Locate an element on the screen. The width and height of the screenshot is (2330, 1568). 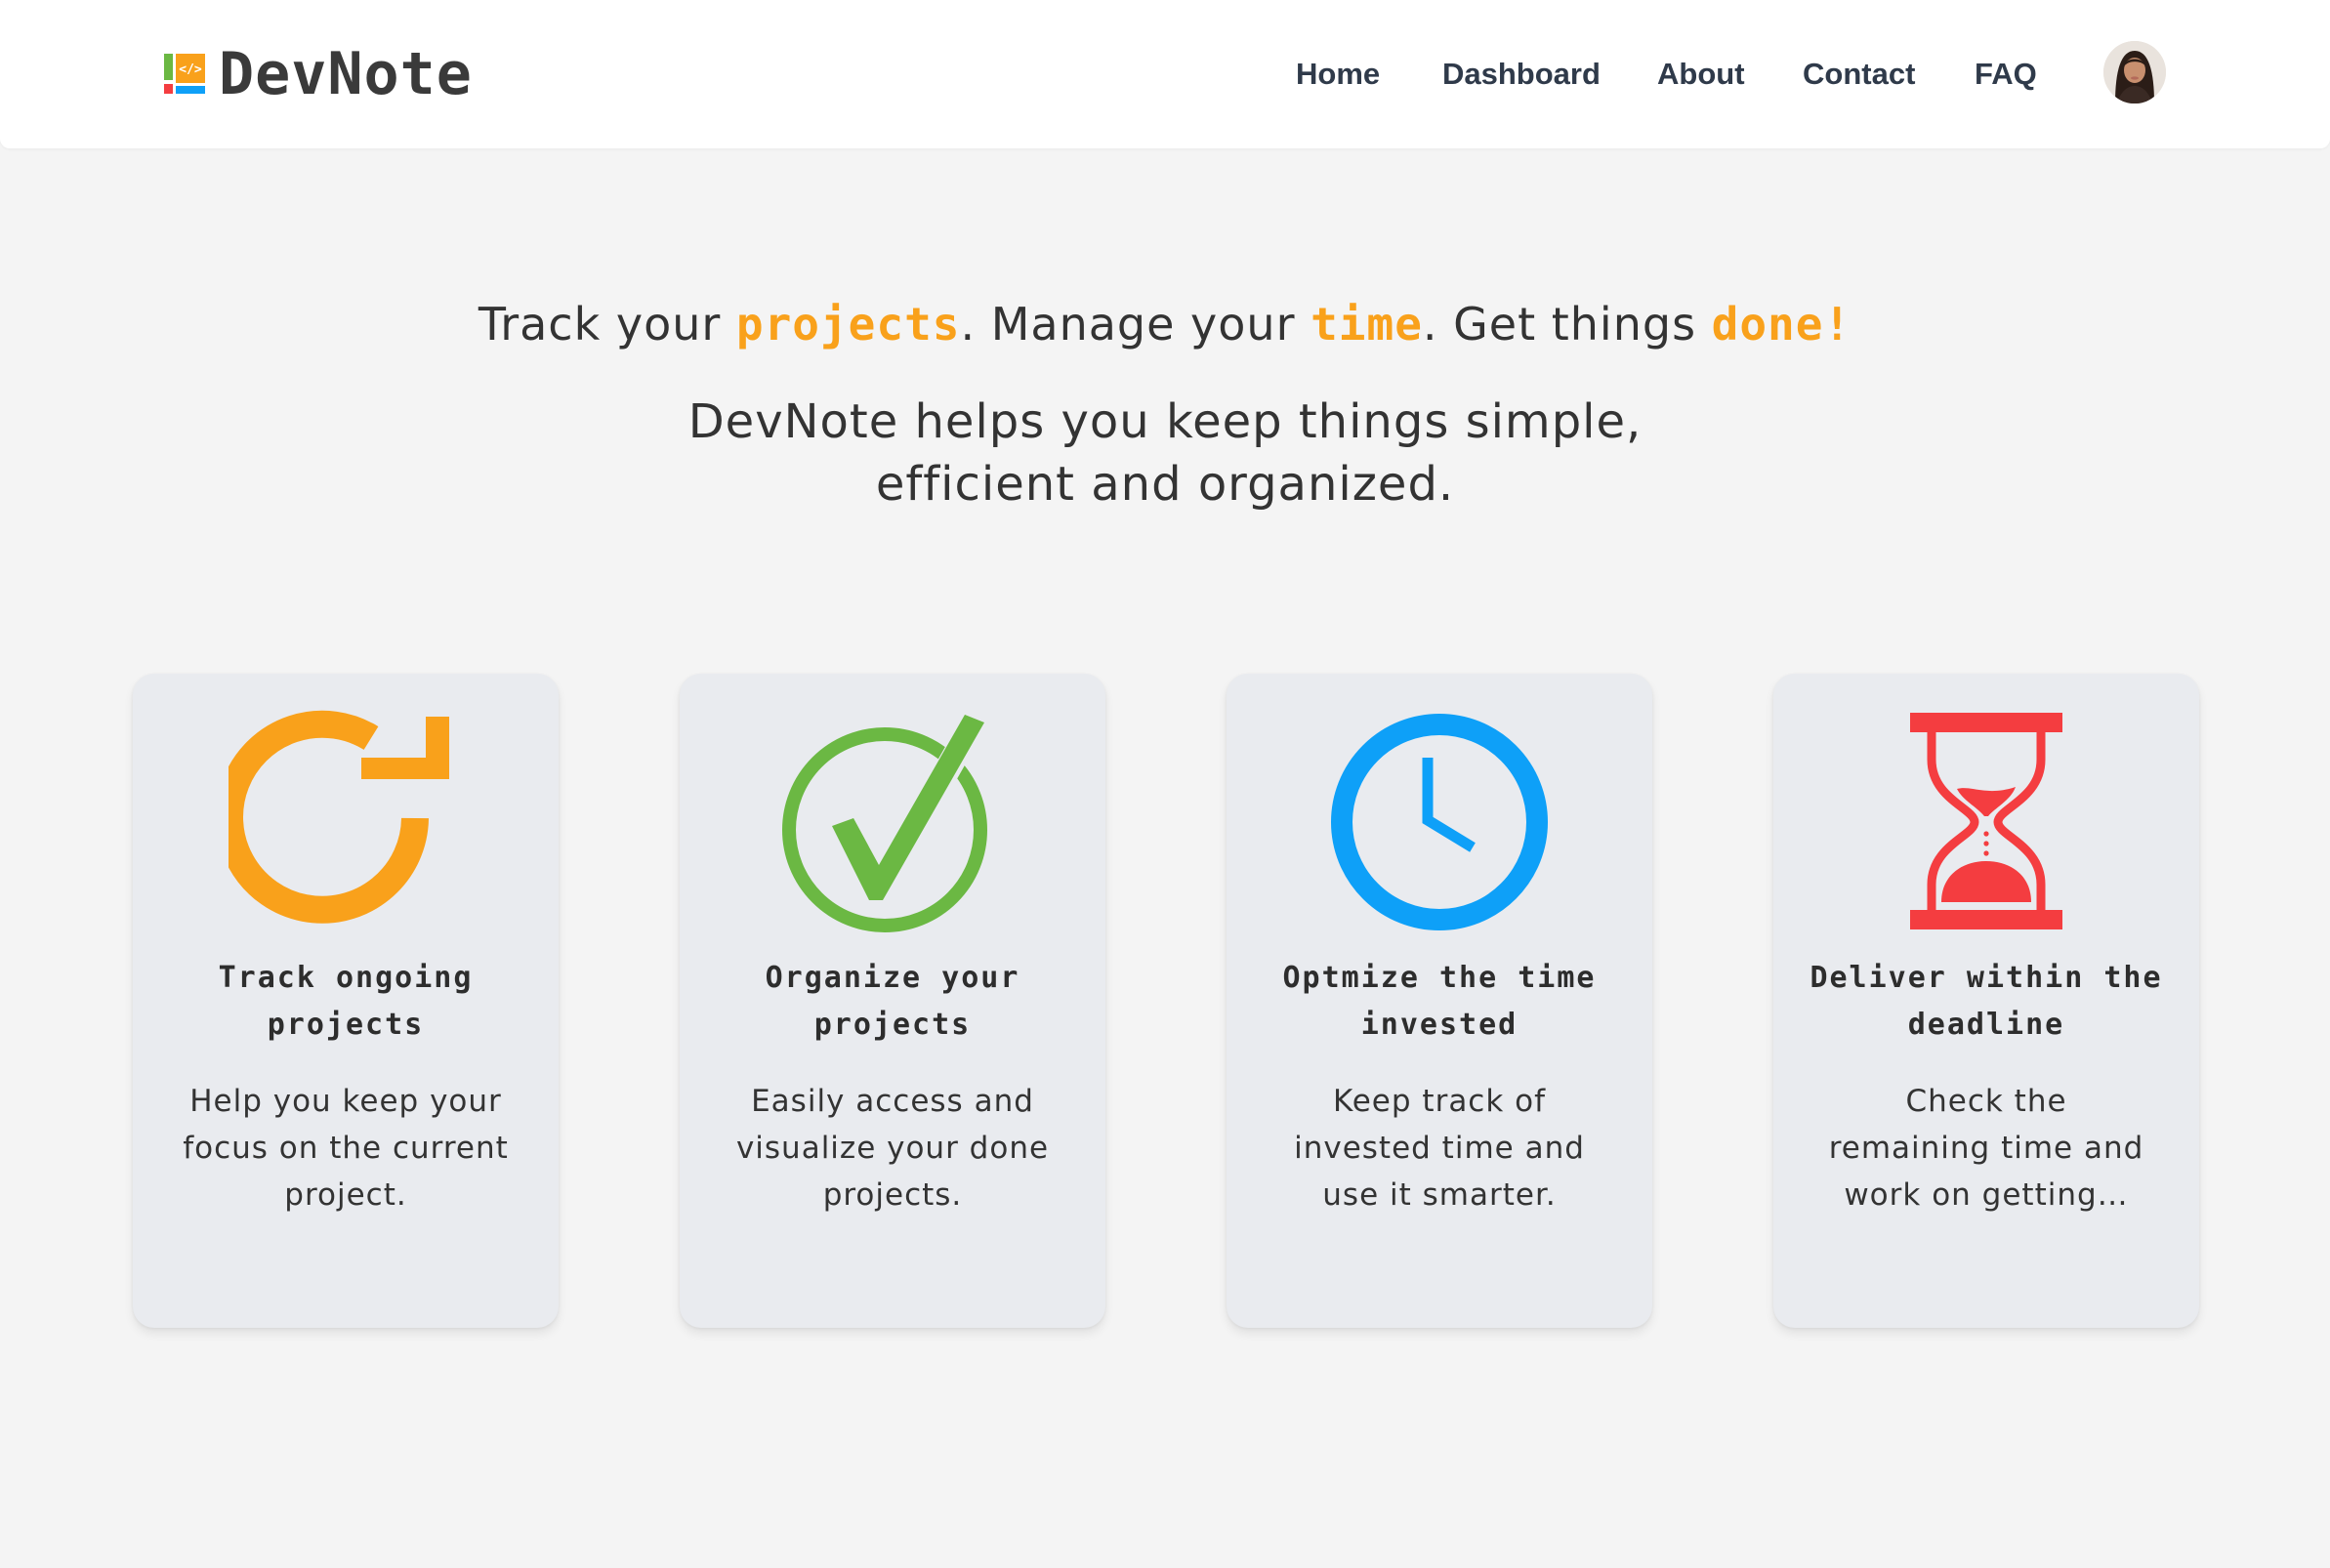
nav-dashboard: Dashboard is located at coordinates (1521, 75).